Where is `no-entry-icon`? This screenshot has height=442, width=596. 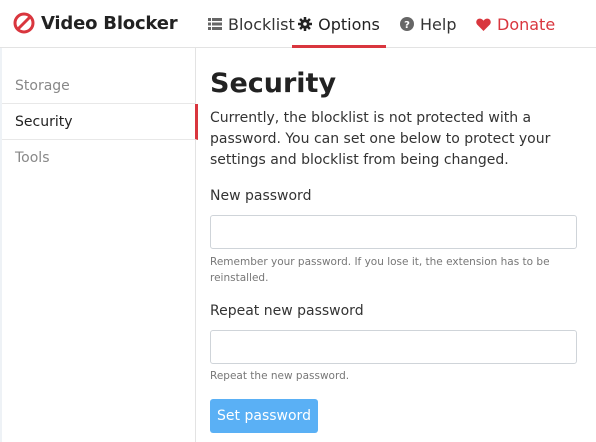 no-entry-icon is located at coordinates (24, 23).